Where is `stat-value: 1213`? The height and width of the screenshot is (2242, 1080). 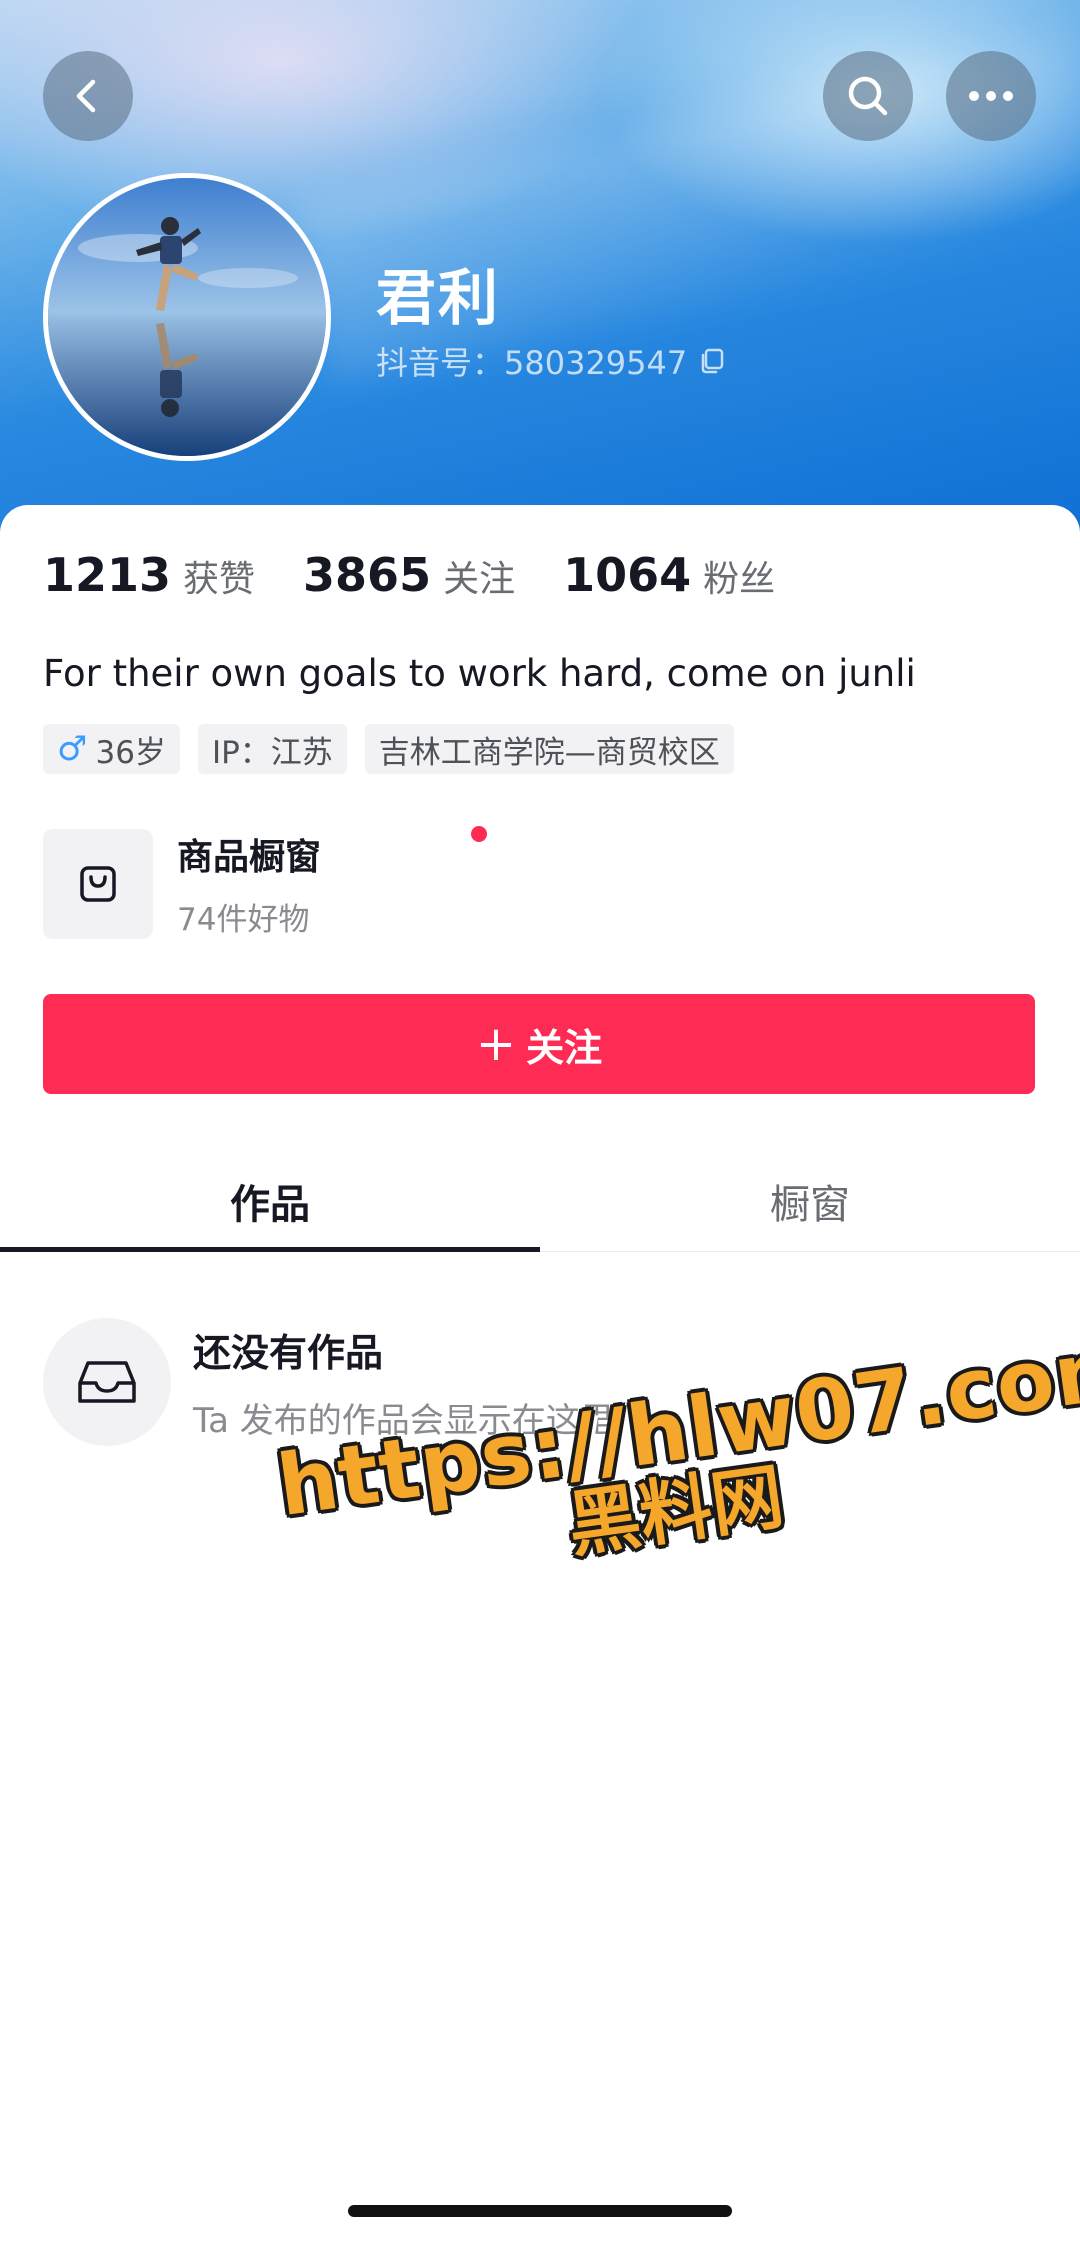
stat-value: 1213 is located at coordinates (107, 575).